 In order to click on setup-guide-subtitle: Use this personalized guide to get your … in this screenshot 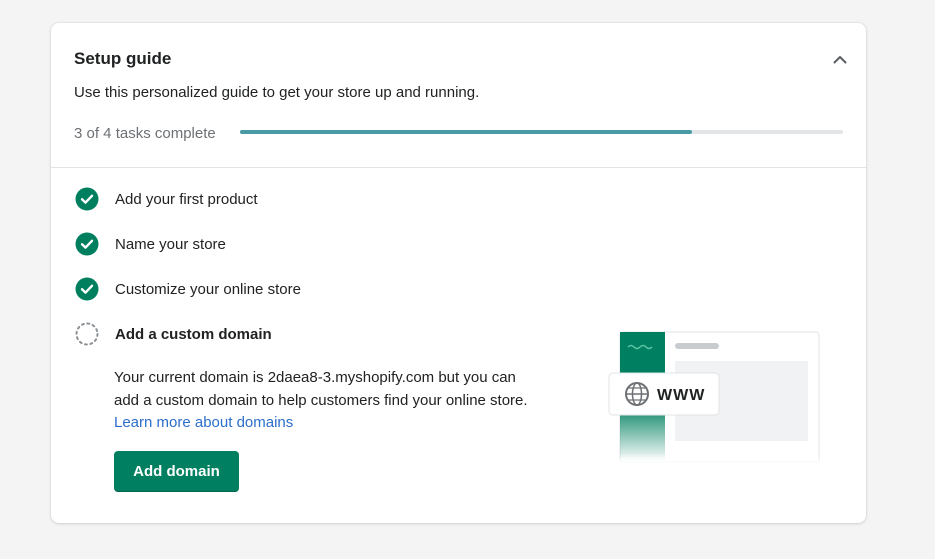, I will do `click(277, 92)`.